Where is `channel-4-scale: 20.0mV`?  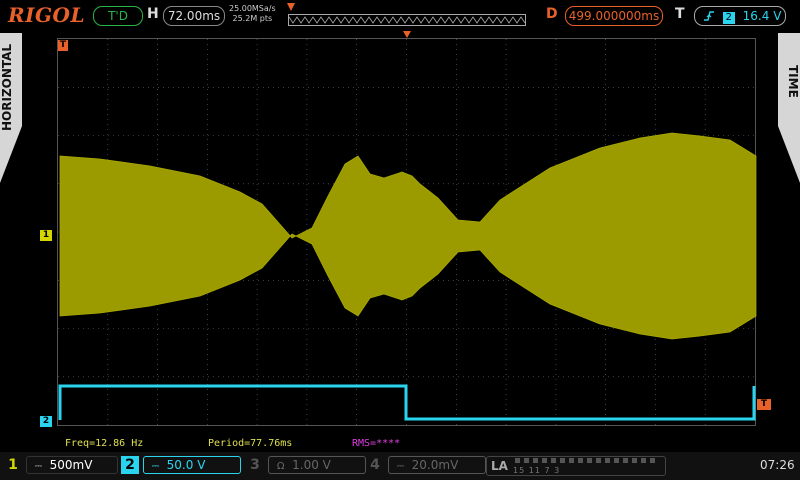
channel-4-scale: 20.0mV is located at coordinates (435, 465).